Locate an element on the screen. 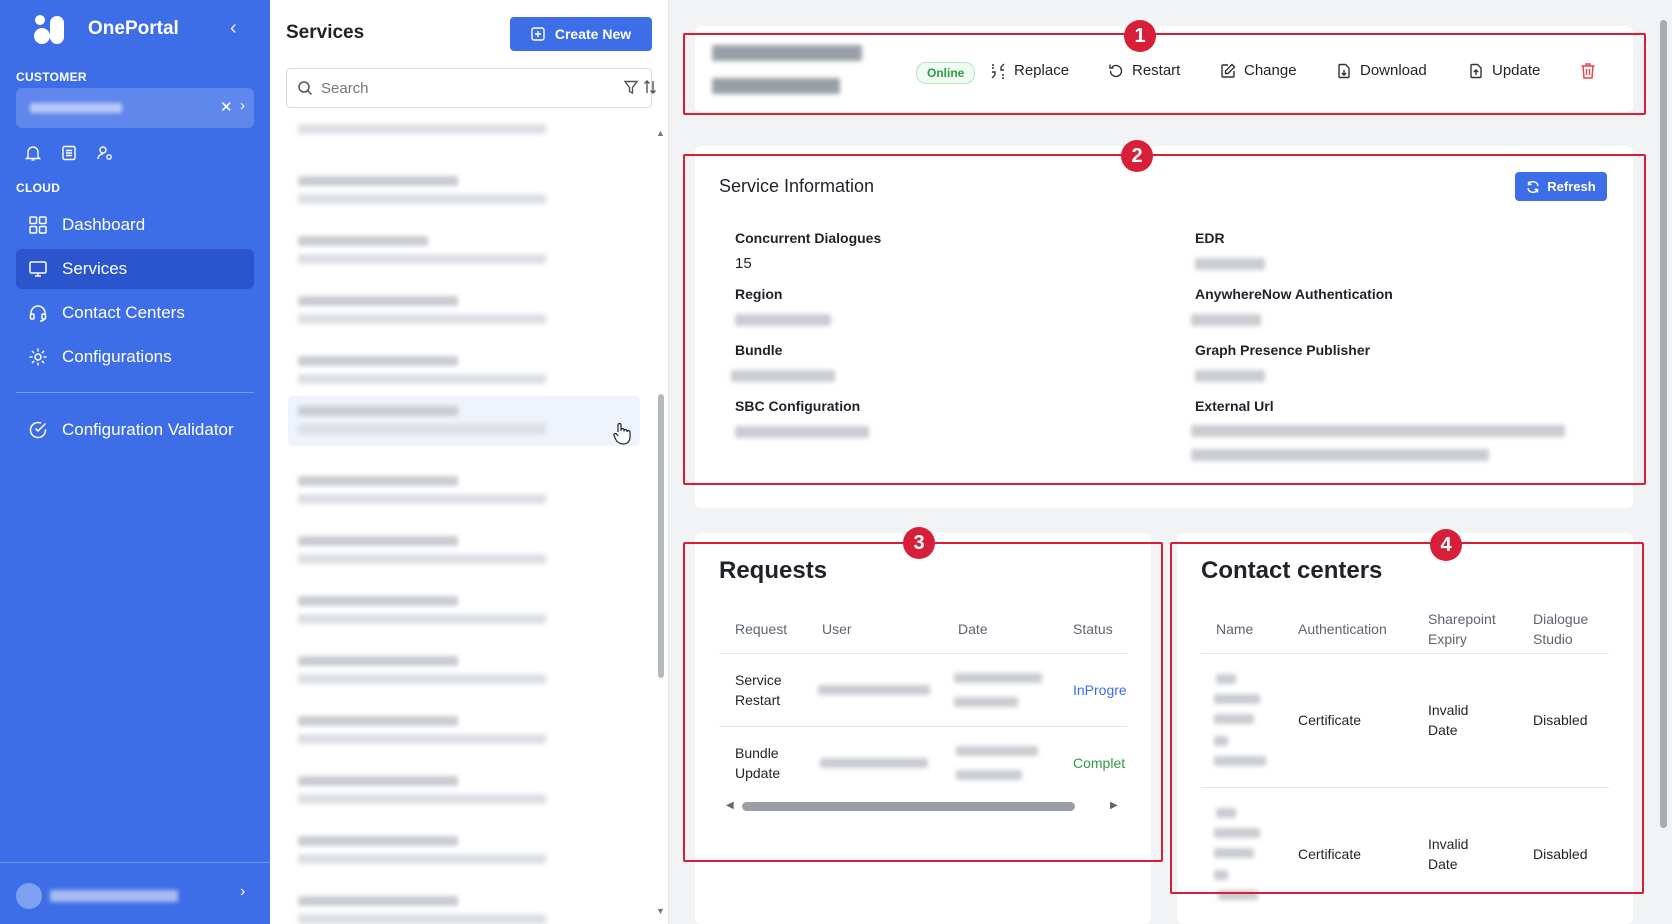  scroll-down-icon: ▼ is located at coordinates (660, 911).